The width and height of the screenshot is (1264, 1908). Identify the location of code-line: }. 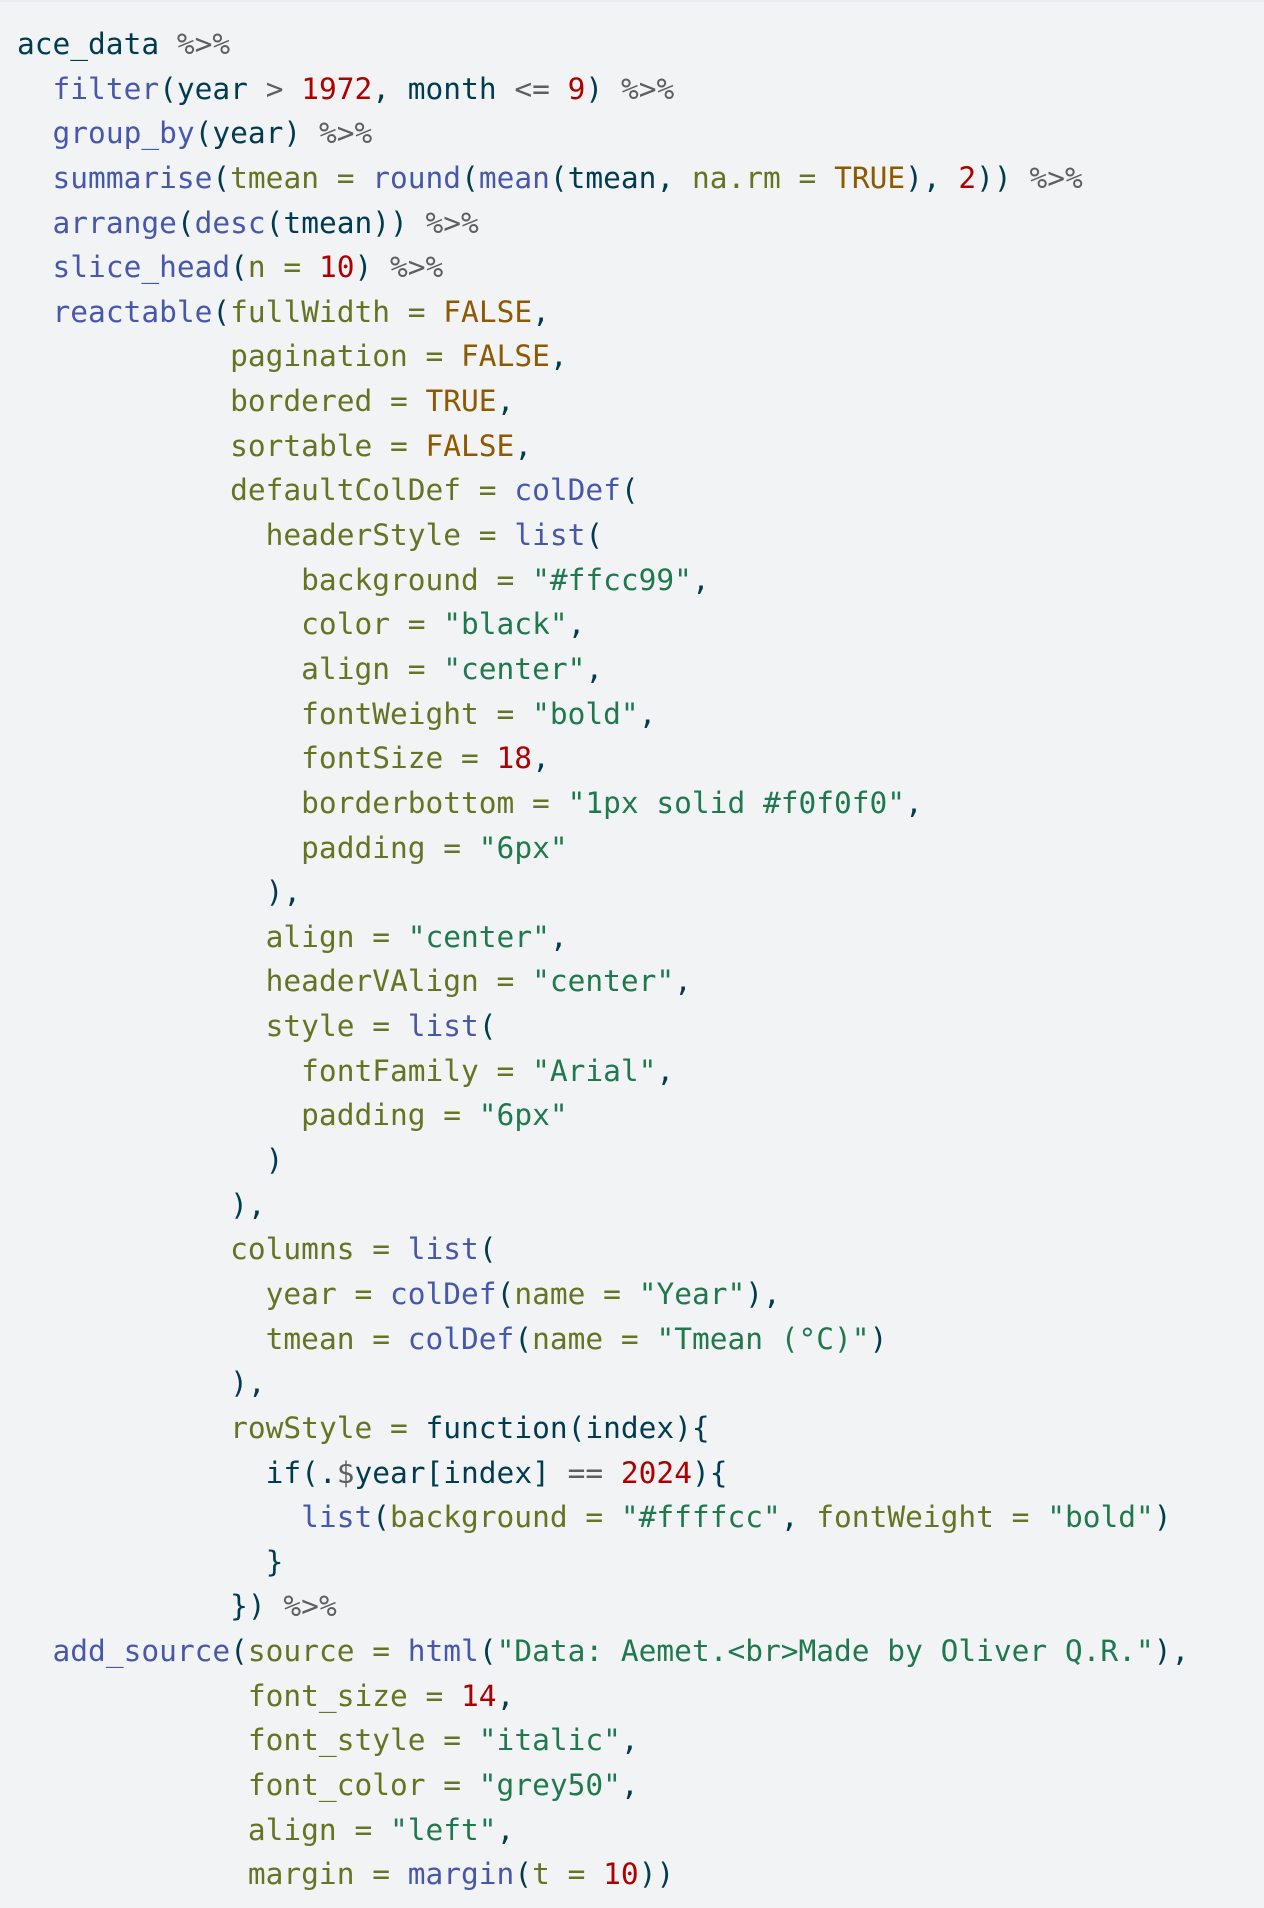
(640, 1562).